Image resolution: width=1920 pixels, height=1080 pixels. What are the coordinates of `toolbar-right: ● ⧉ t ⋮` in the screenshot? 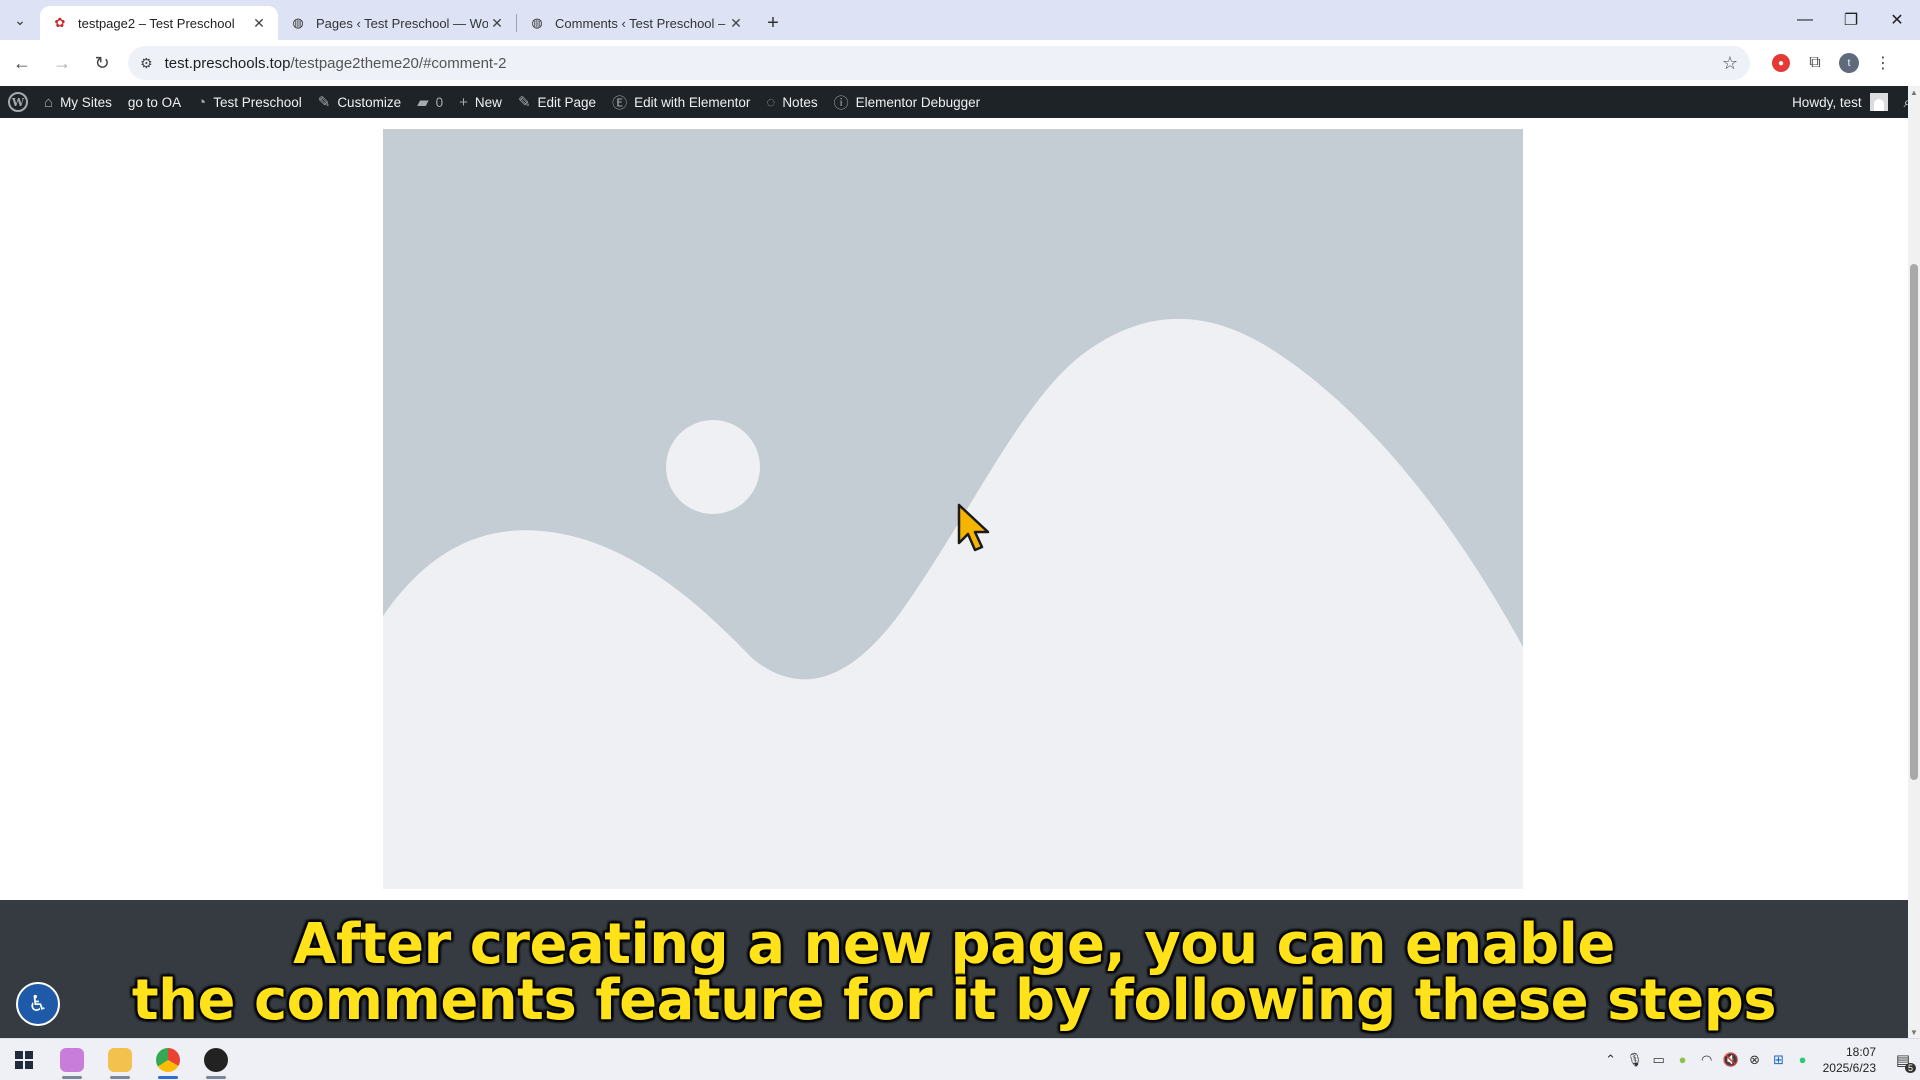 It's located at (1832, 63).